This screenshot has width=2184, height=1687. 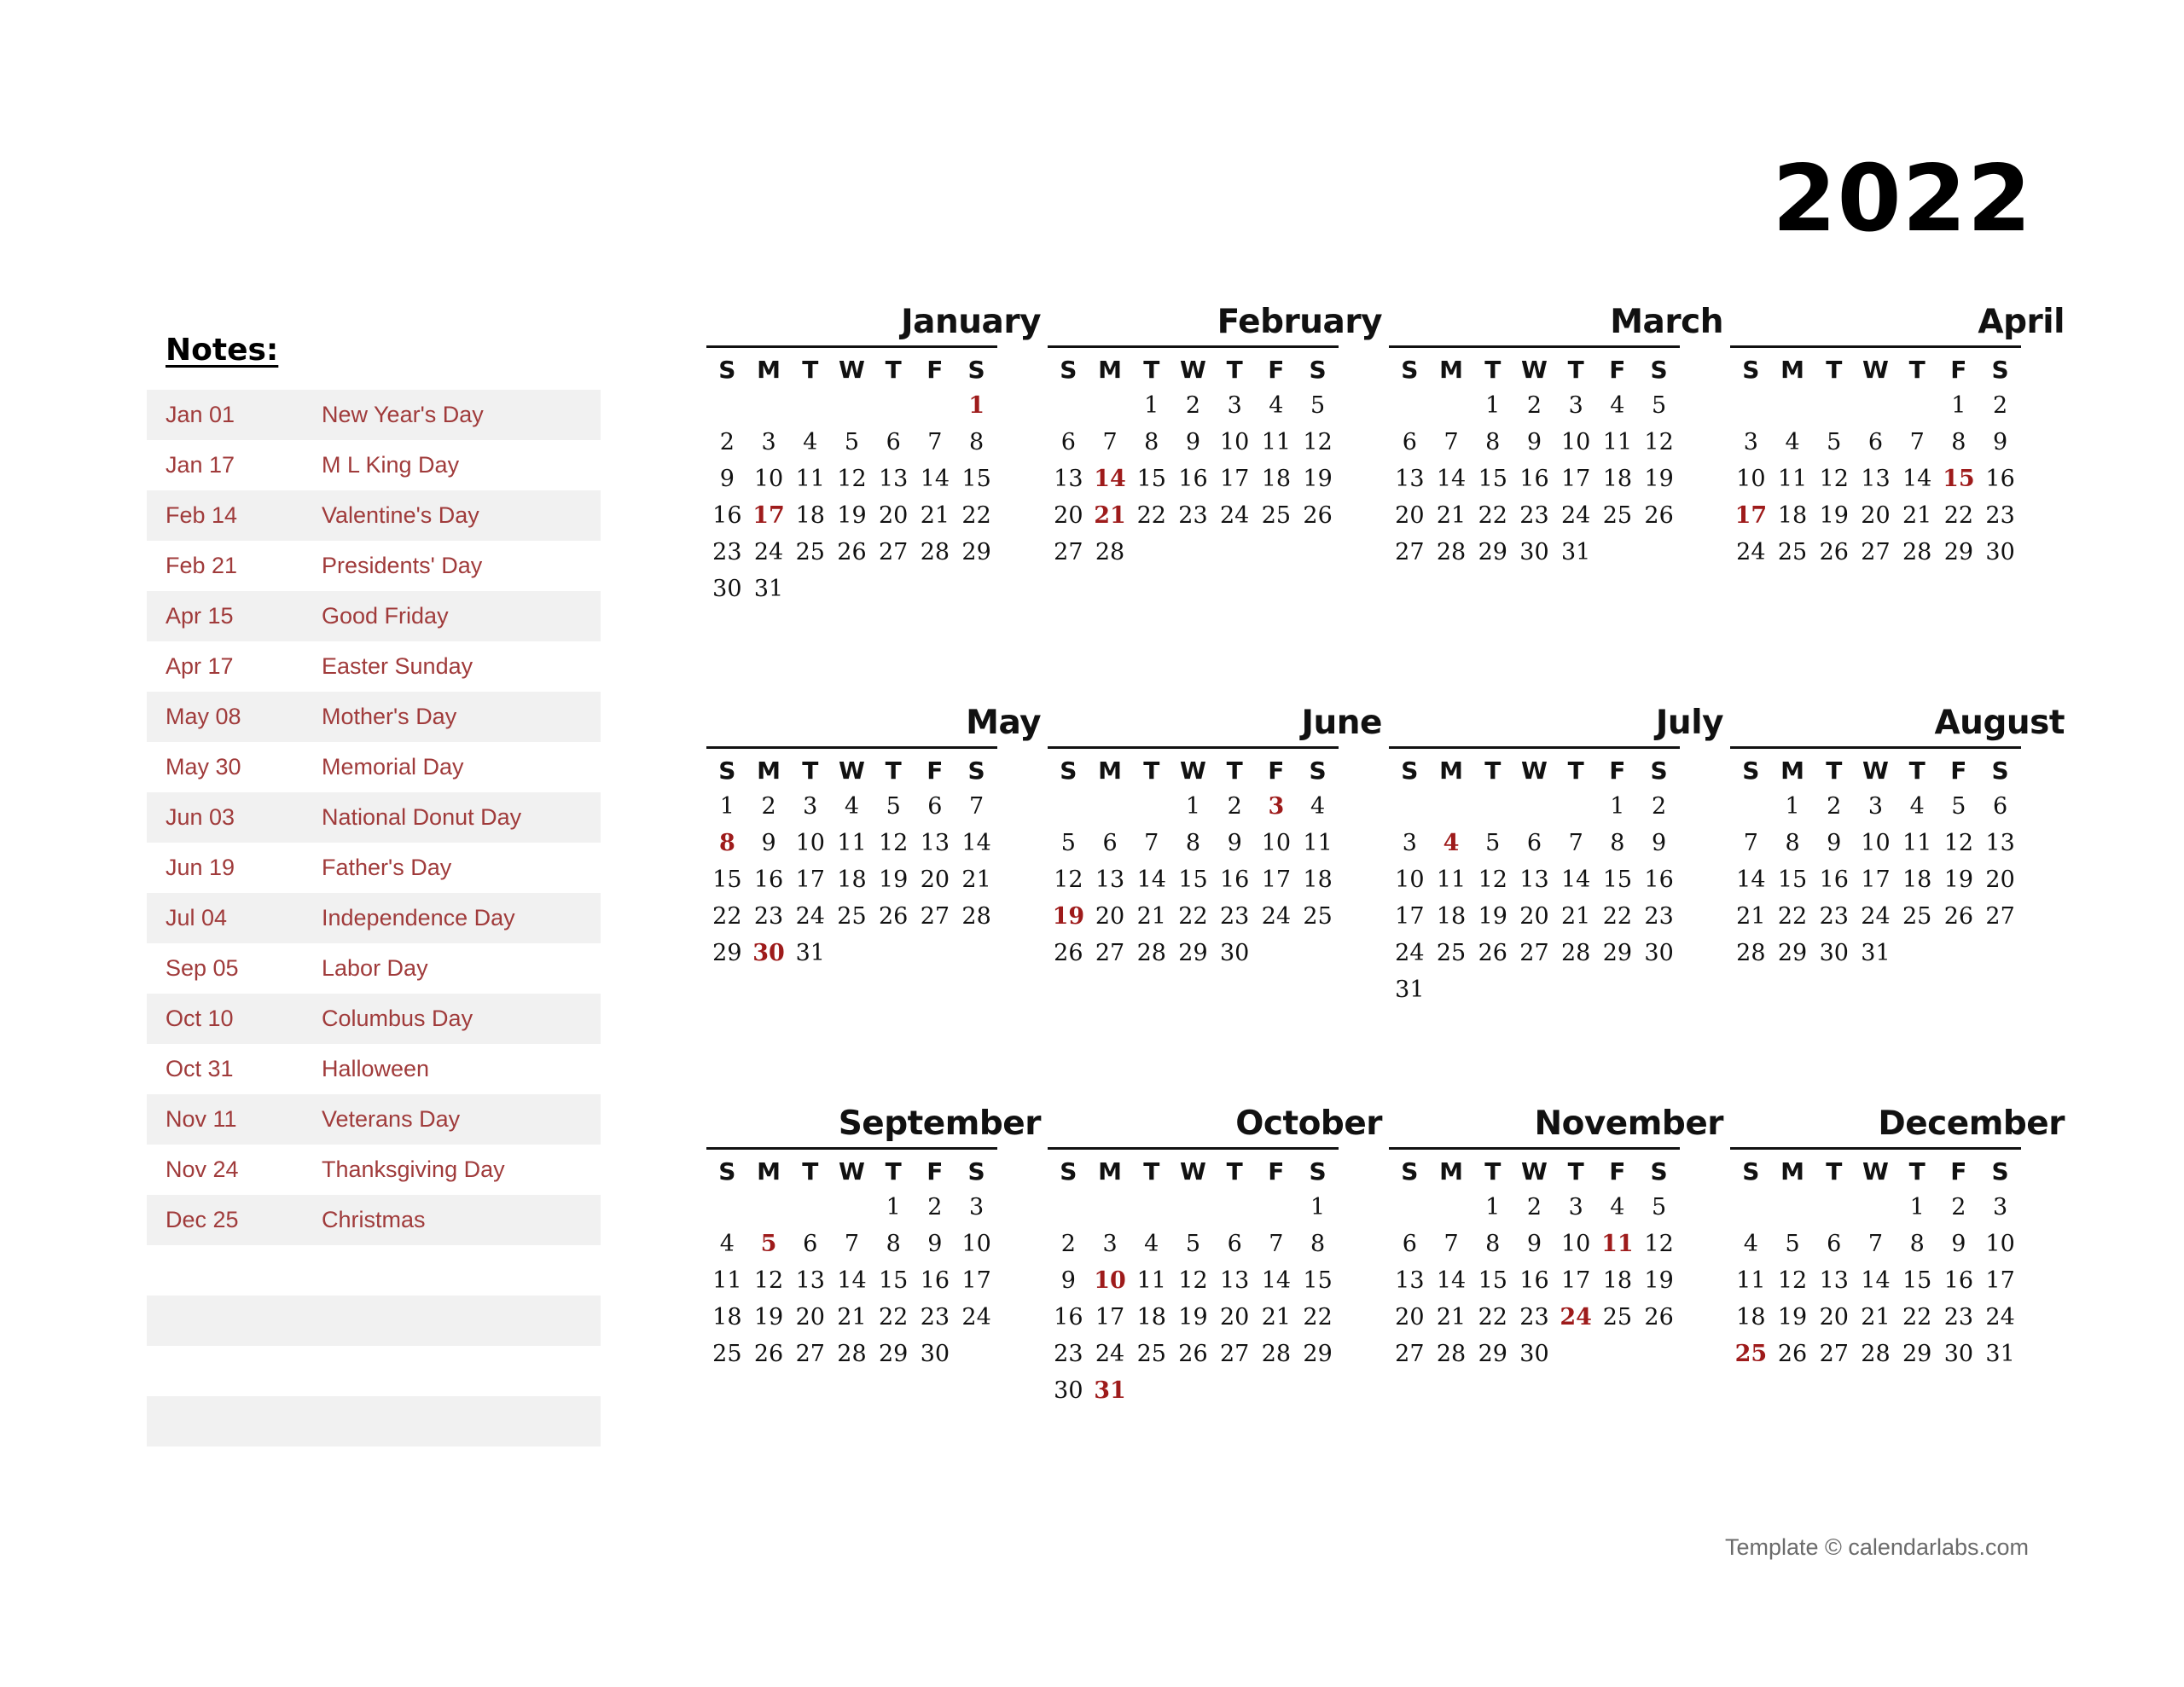 What do you see at coordinates (1959, 479) in the screenshot?
I see `day-cell-holiday: 15` at bounding box center [1959, 479].